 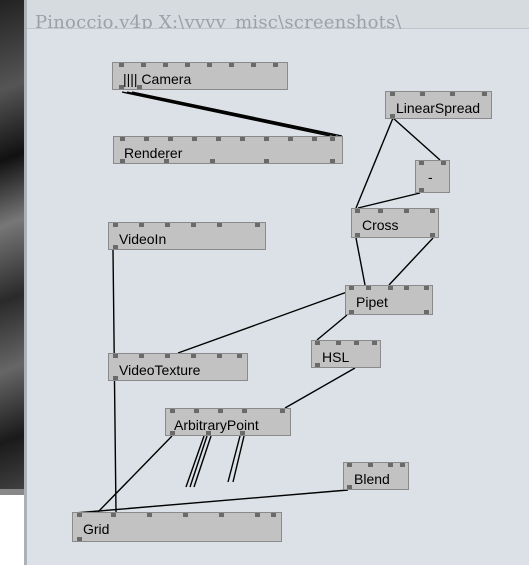 What do you see at coordinates (178, 367) in the screenshot?
I see `node-videotexture: VideoTexture` at bounding box center [178, 367].